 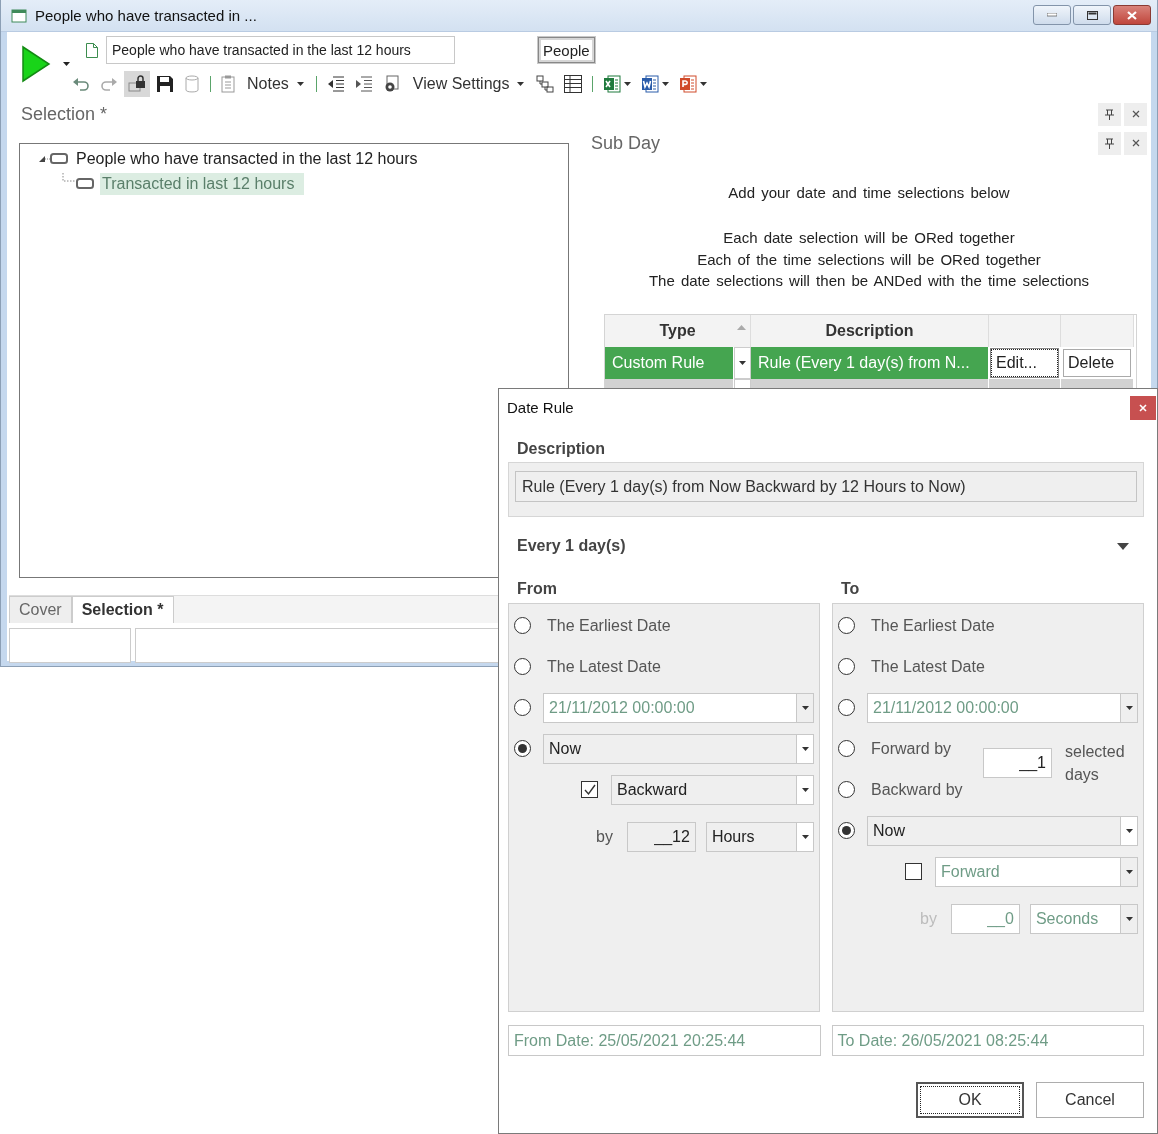 I want to click on maximize-button, so click(x=1092, y=15).